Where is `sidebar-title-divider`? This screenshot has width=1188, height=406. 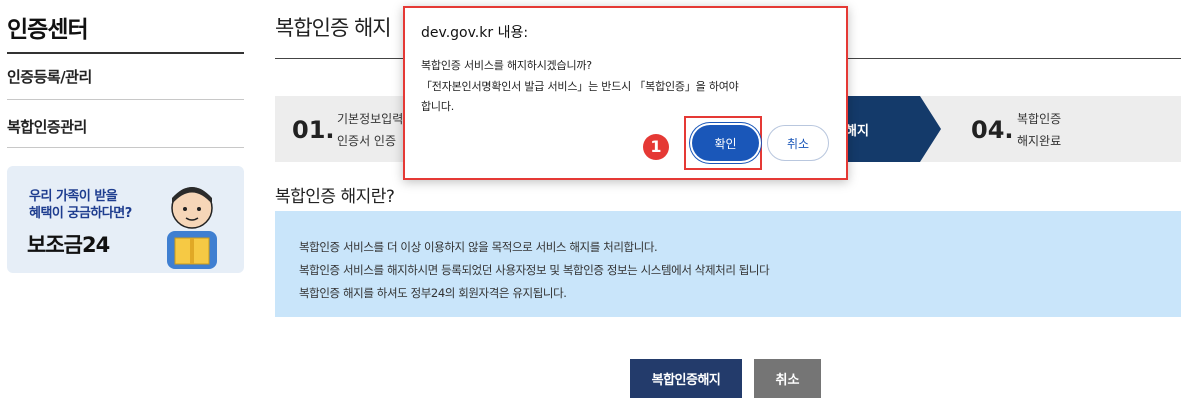 sidebar-title-divider is located at coordinates (125, 53).